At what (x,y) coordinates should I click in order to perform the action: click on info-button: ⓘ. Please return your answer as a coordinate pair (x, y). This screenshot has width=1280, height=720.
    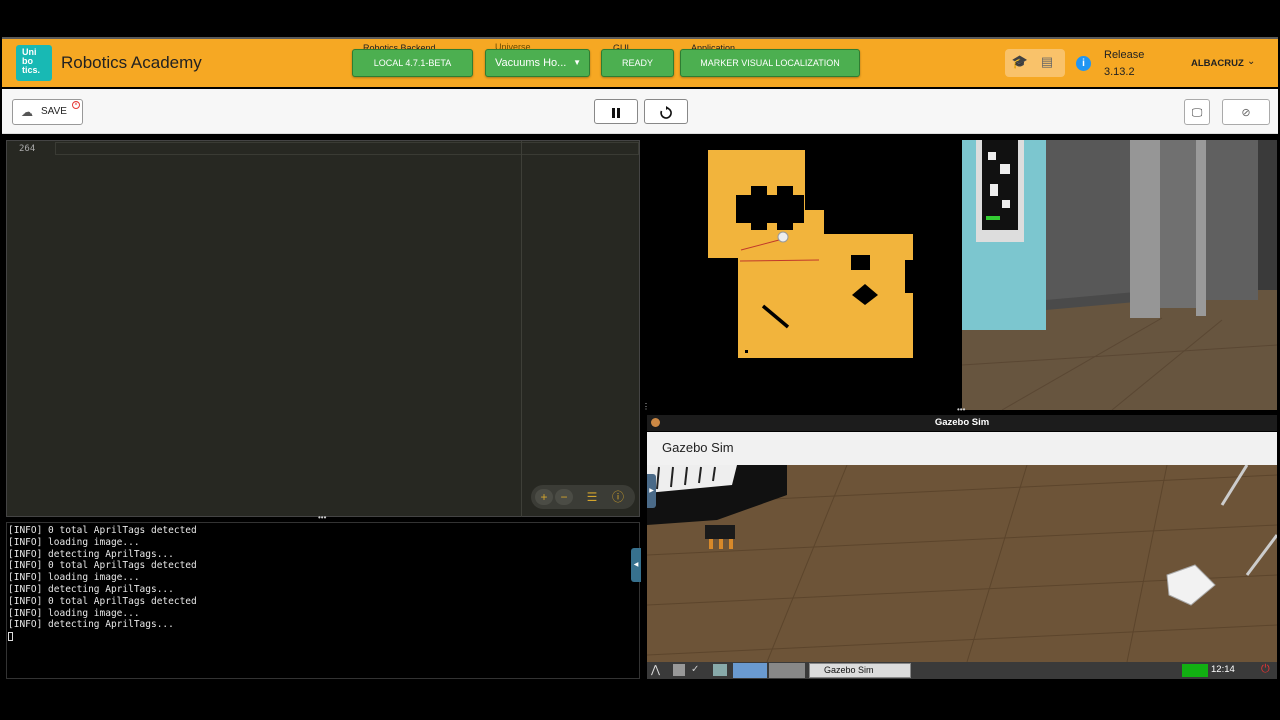
    Looking at the image, I should click on (618, 497).